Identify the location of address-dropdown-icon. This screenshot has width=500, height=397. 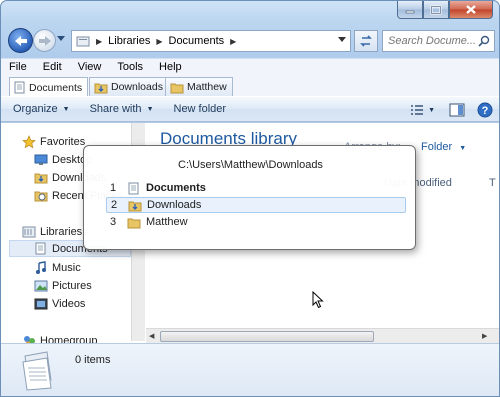
(342, 40).